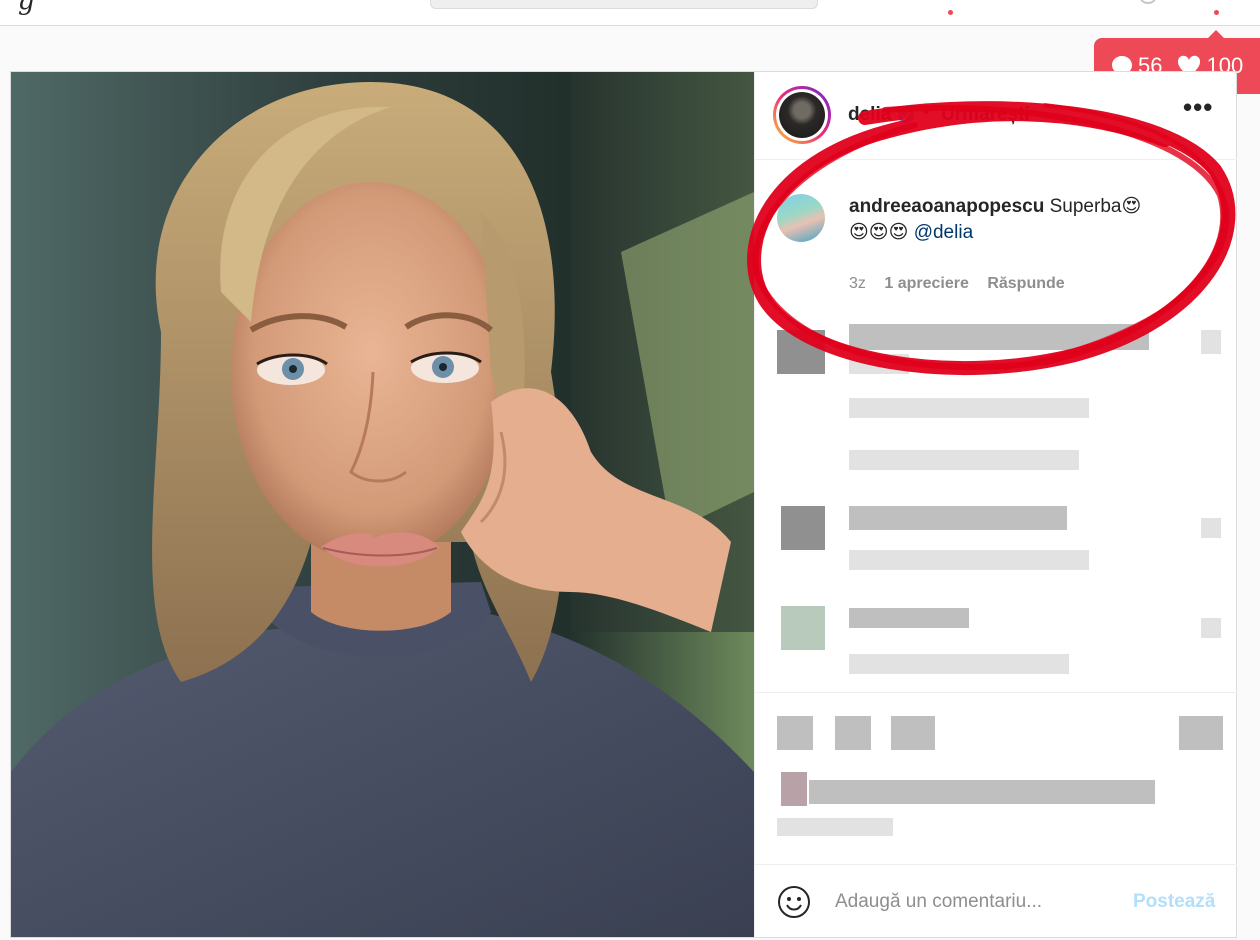 The width and height of the screenshot is (1260, 940). I want to click on comment-meta: 3z 1 apreciere Răspunde, so click(964, 284).